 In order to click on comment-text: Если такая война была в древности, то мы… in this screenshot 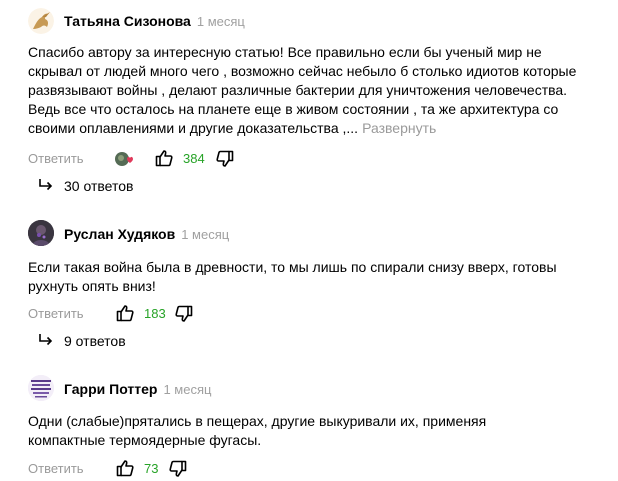, I will do `click(292, 276)`.